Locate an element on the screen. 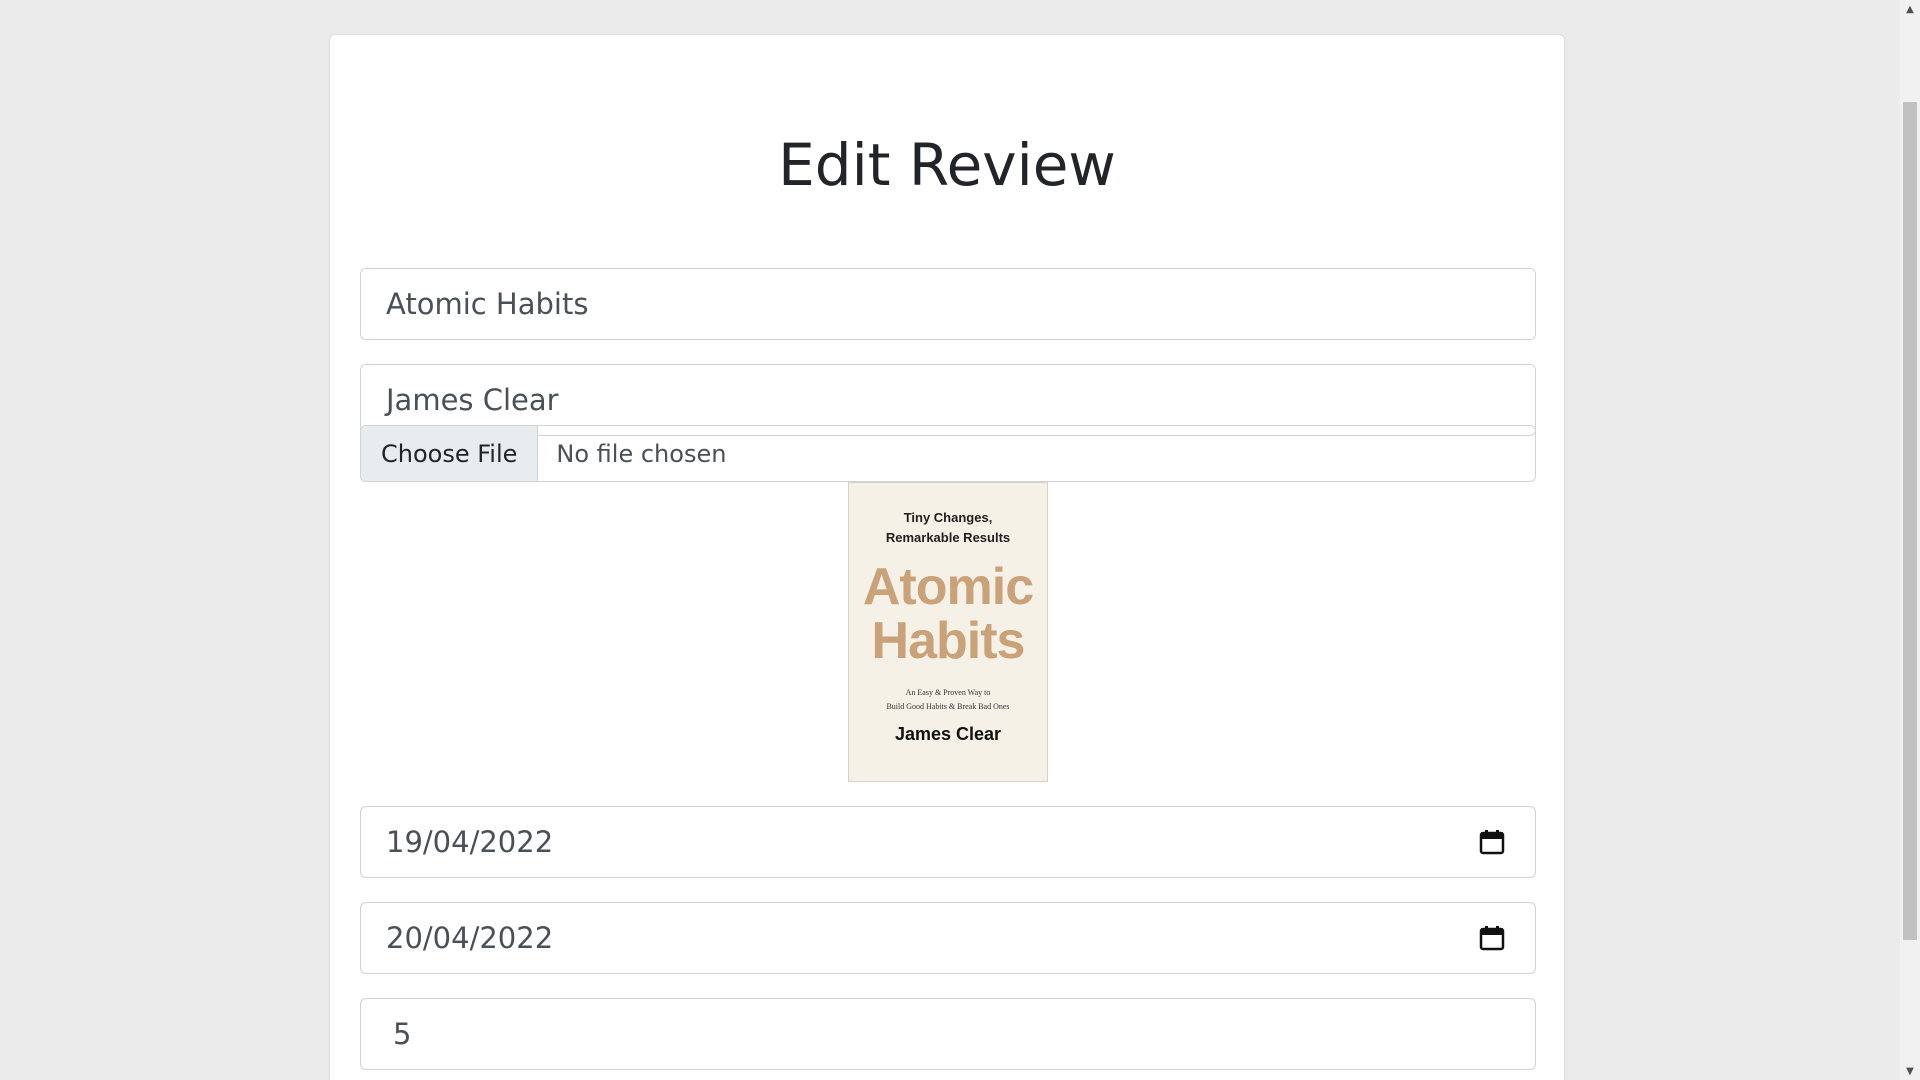 This screenshot has width=1920, height=1080. file-status-text: No file chosen is located at coordinates (641, 453).